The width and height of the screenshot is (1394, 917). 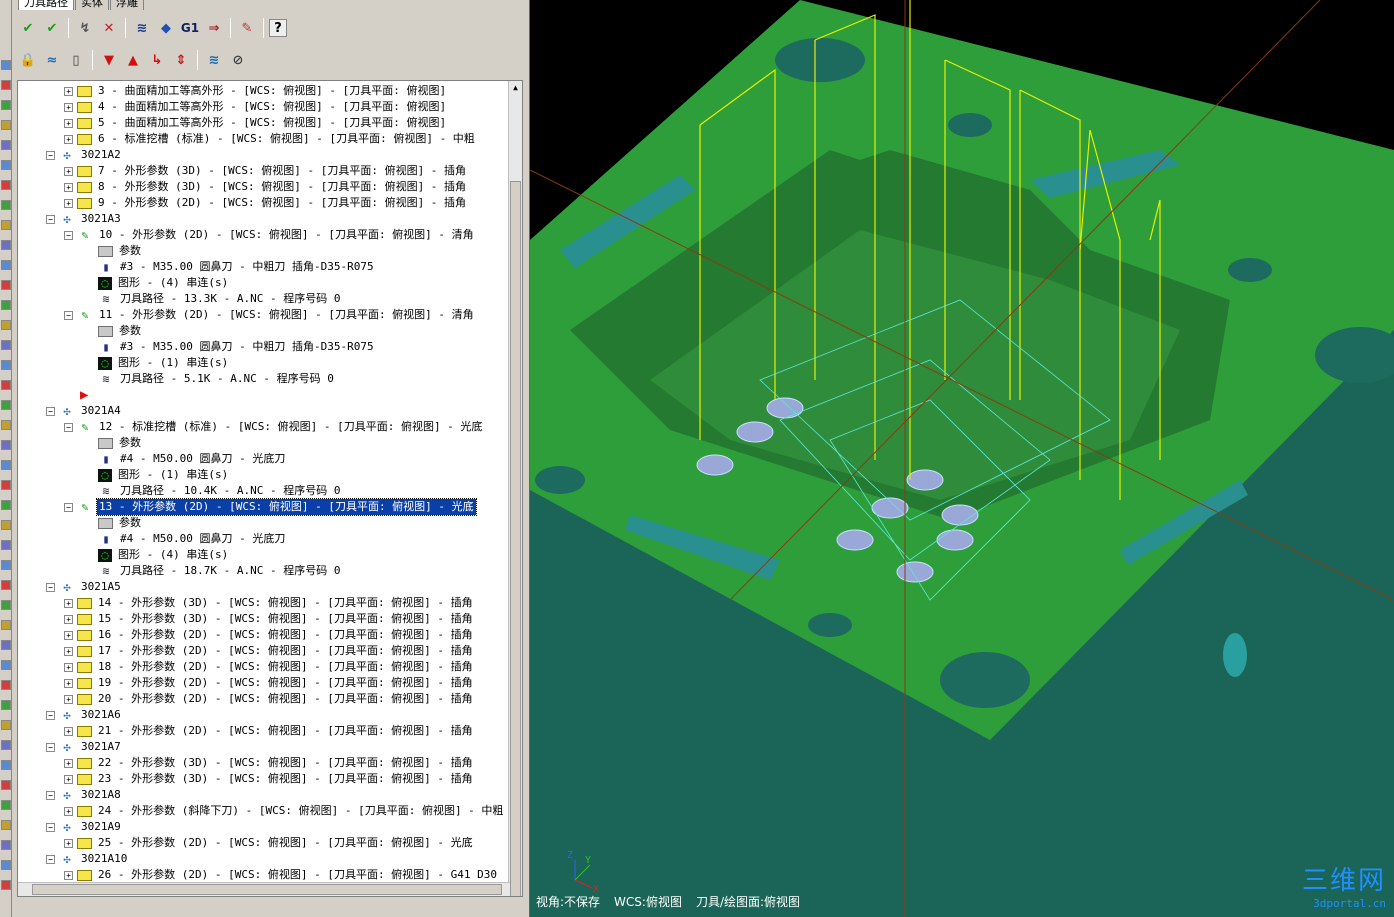 I want to click on op-toolpath: ≋ 刀具路径 - 13.3K - A.NC - 程序号码 0, so click(x=220, y=299).